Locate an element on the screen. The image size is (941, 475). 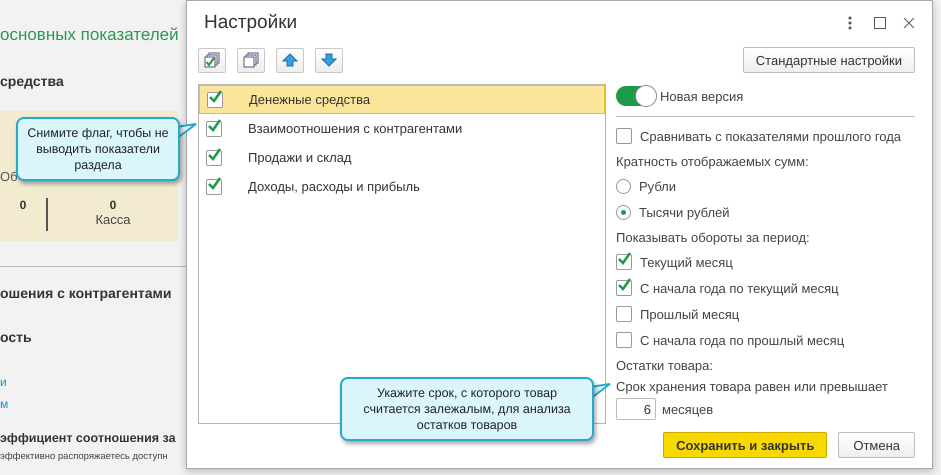
unit-label: месяцев is located at coordinates (688, 409).